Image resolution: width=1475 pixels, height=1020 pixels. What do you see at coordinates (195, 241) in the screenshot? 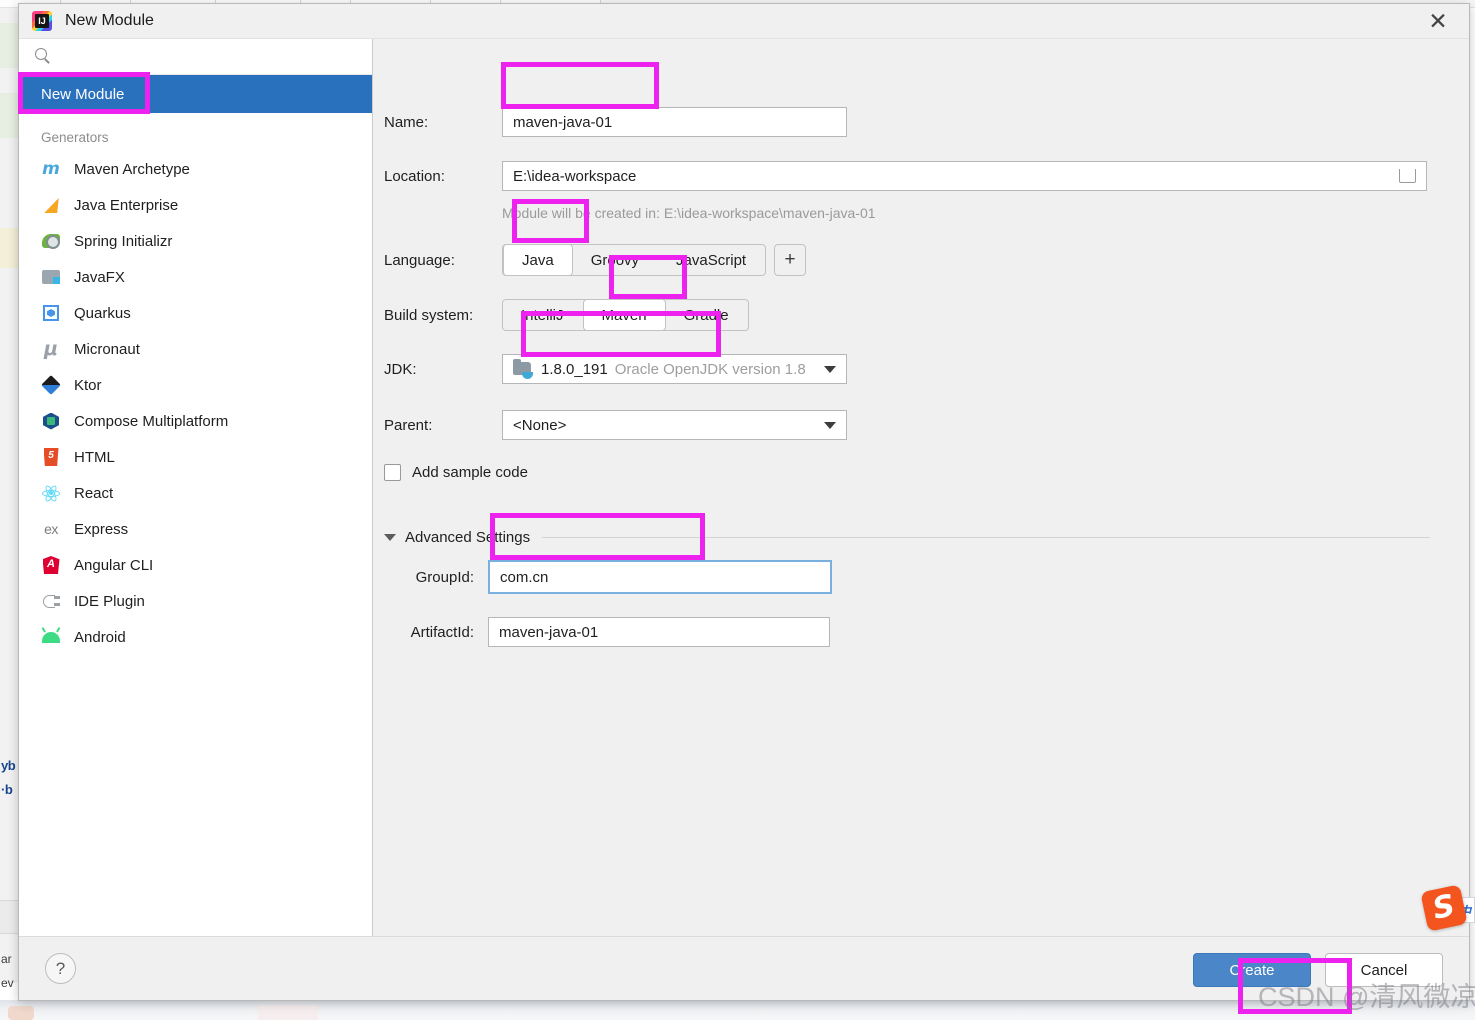
I see `sidebar-item-spring-initializr: Spring Initializr` at bounding box center [195, 241].